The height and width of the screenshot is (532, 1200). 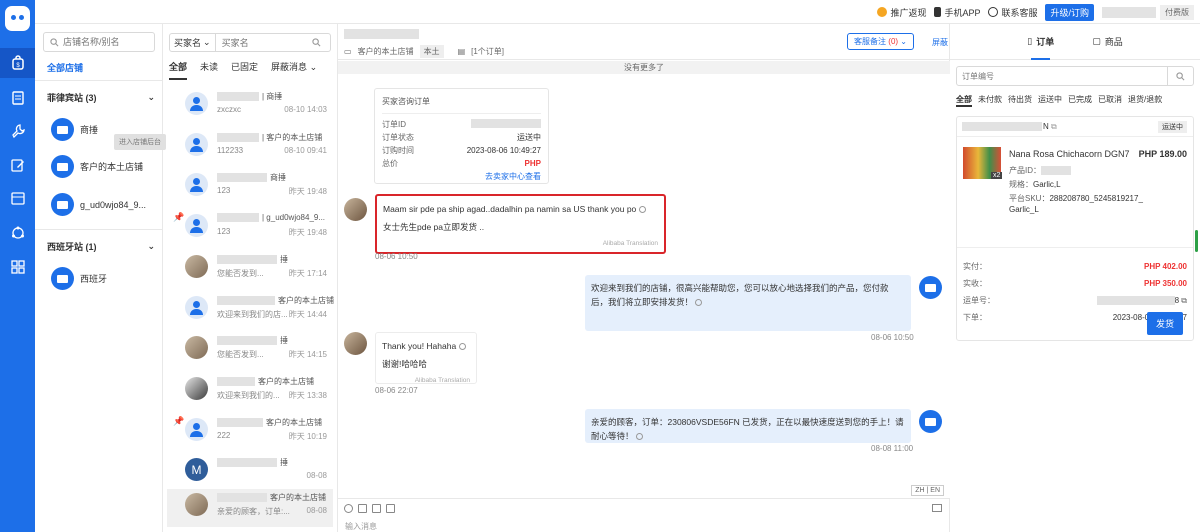 What do you see at coordinates (316, 42) in the screenshot?
I see `search-icon` at bounding box center [316, 42].